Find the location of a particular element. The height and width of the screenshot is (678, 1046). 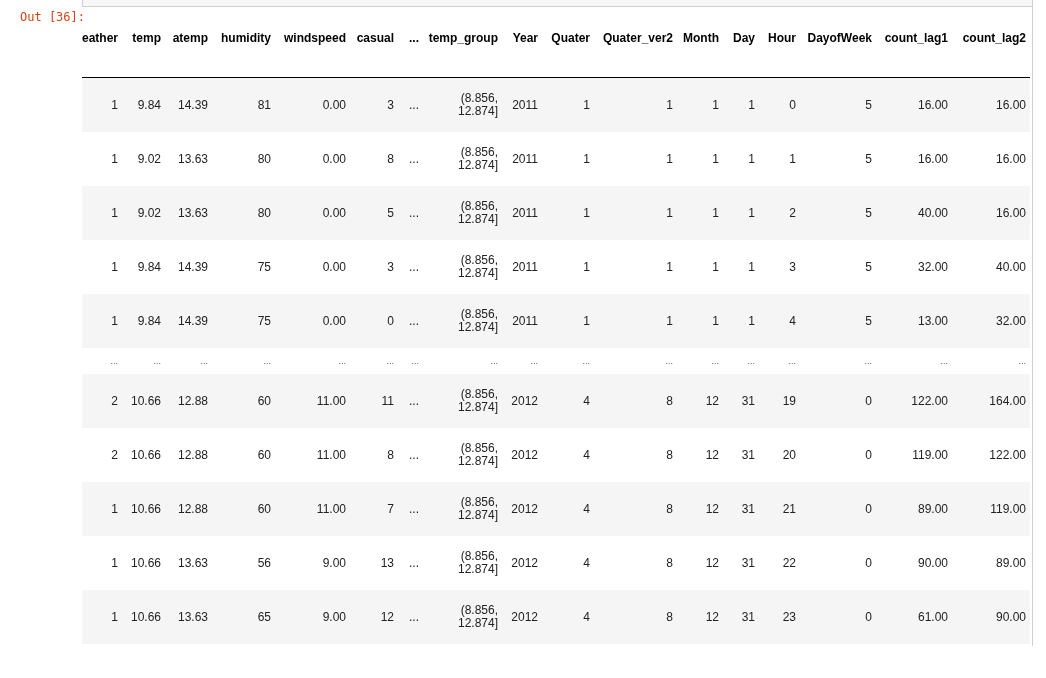

table-cell: 40.00 is located at coordinates (914, 212).